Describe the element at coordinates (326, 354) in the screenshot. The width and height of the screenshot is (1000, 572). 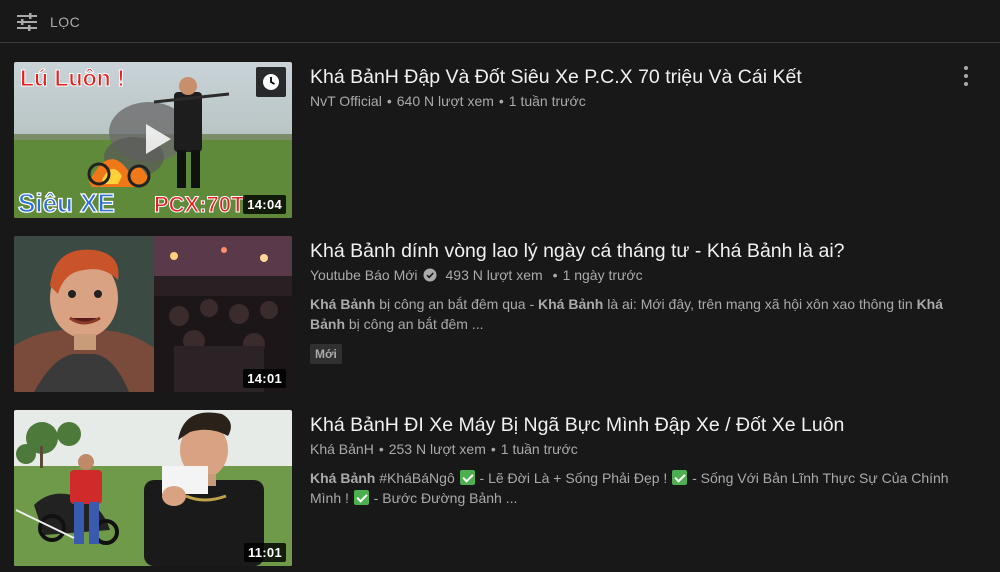
I see `new-badge: Mới` at that location.